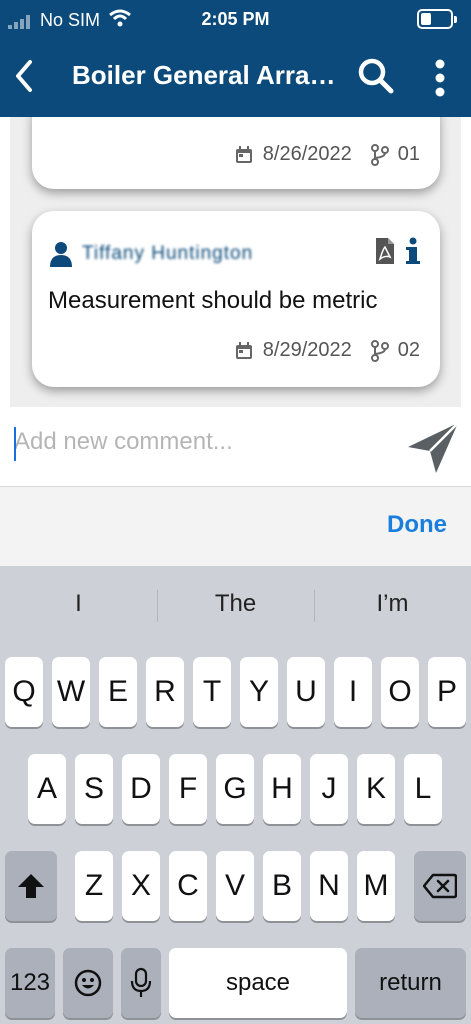 The width and height of the screenshot is (471, 1024). I want to click on key-e: E, so click(118, 692).